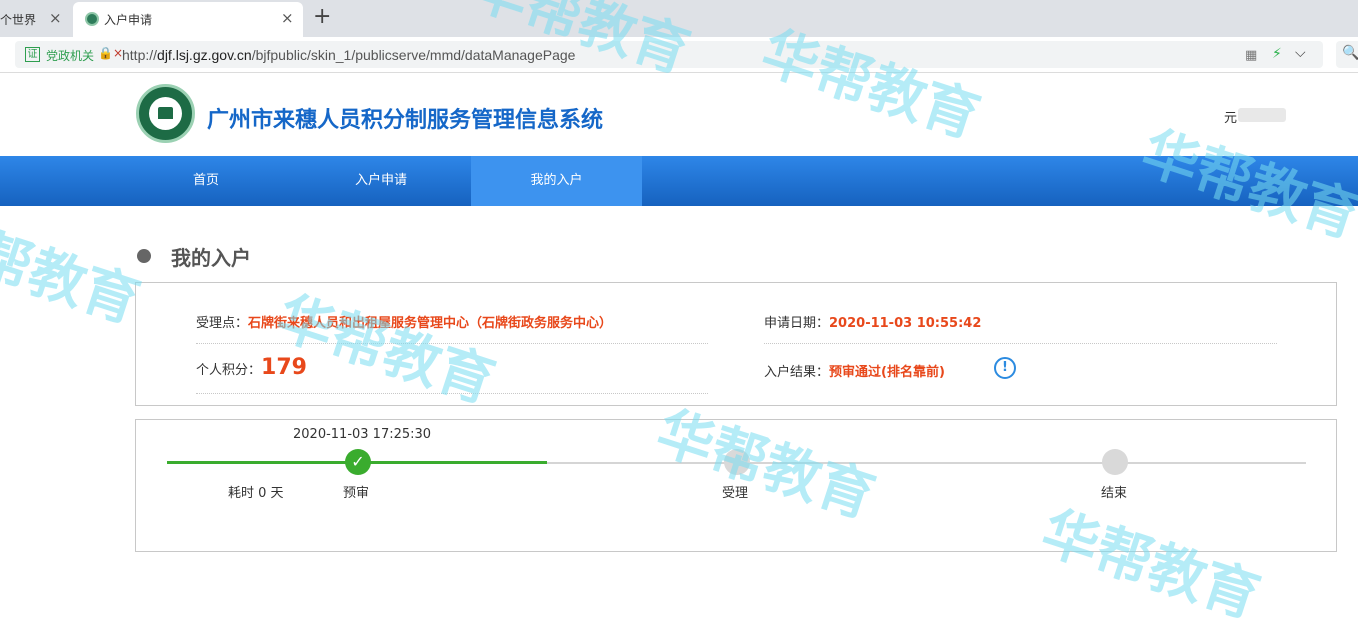  I want to click on new-tab-button: +, so click(322, 16).